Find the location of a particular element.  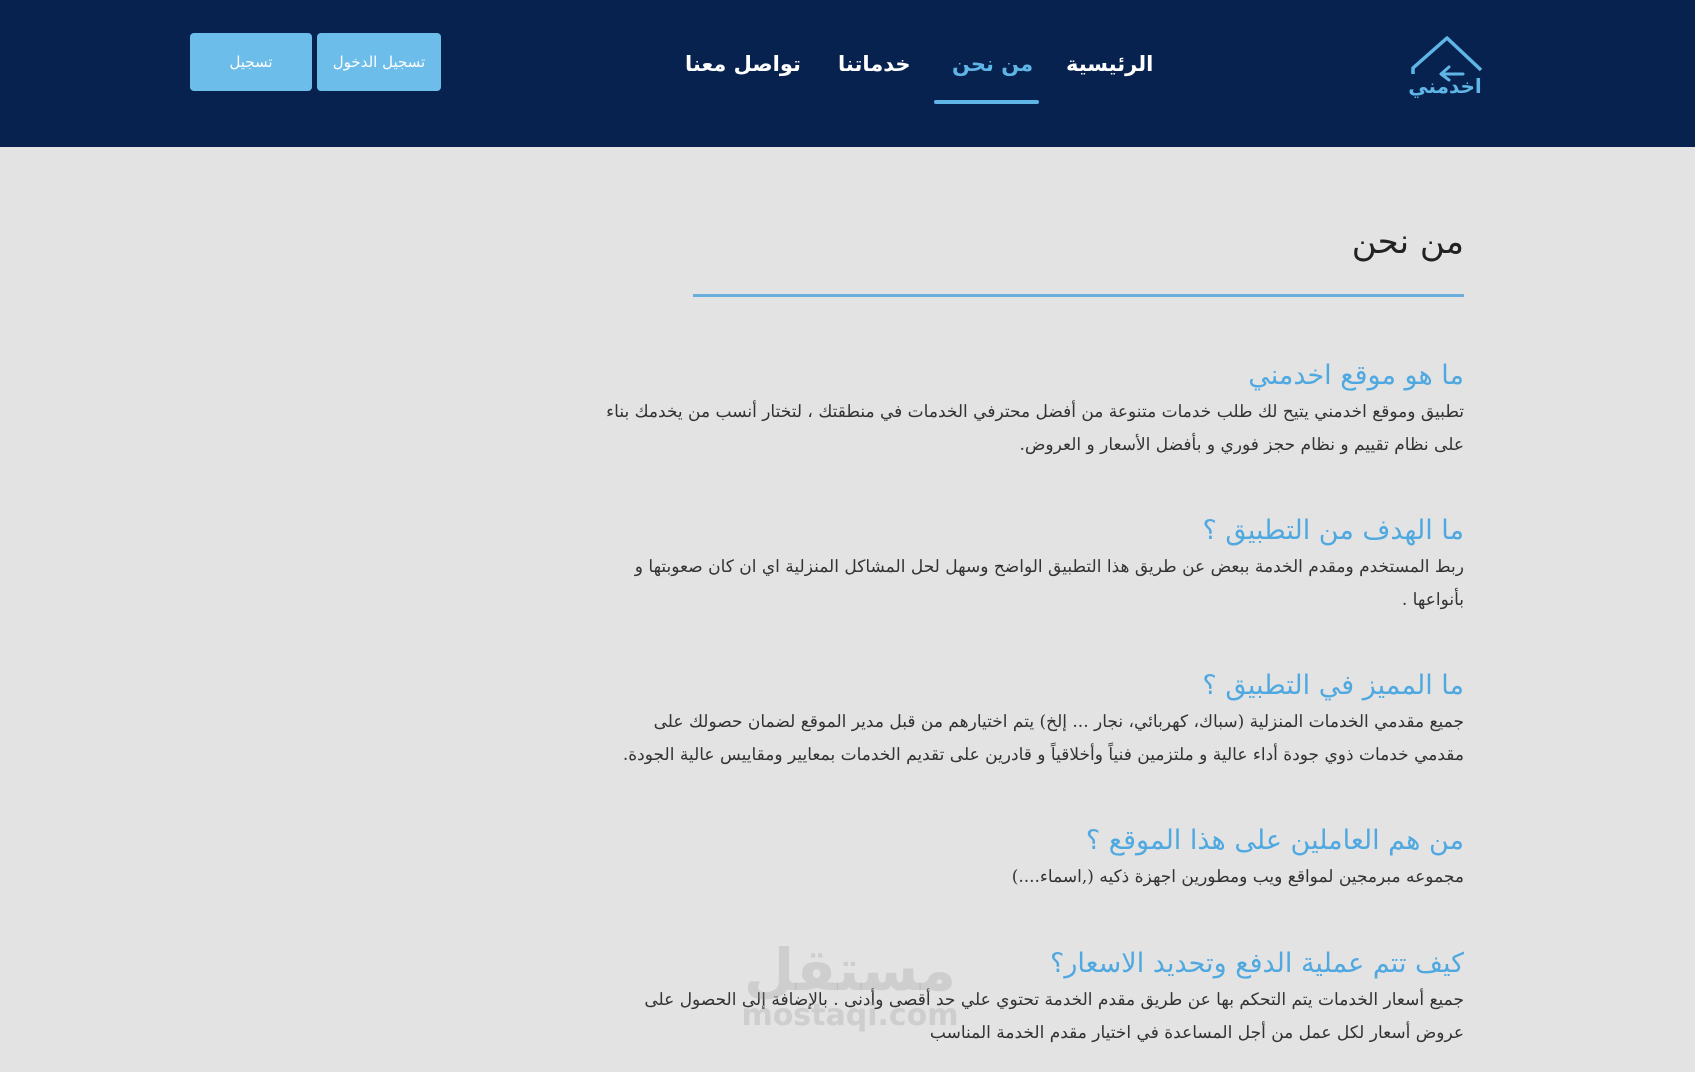

nav-home: الرئيسية is located at coordinates (1109, 64).